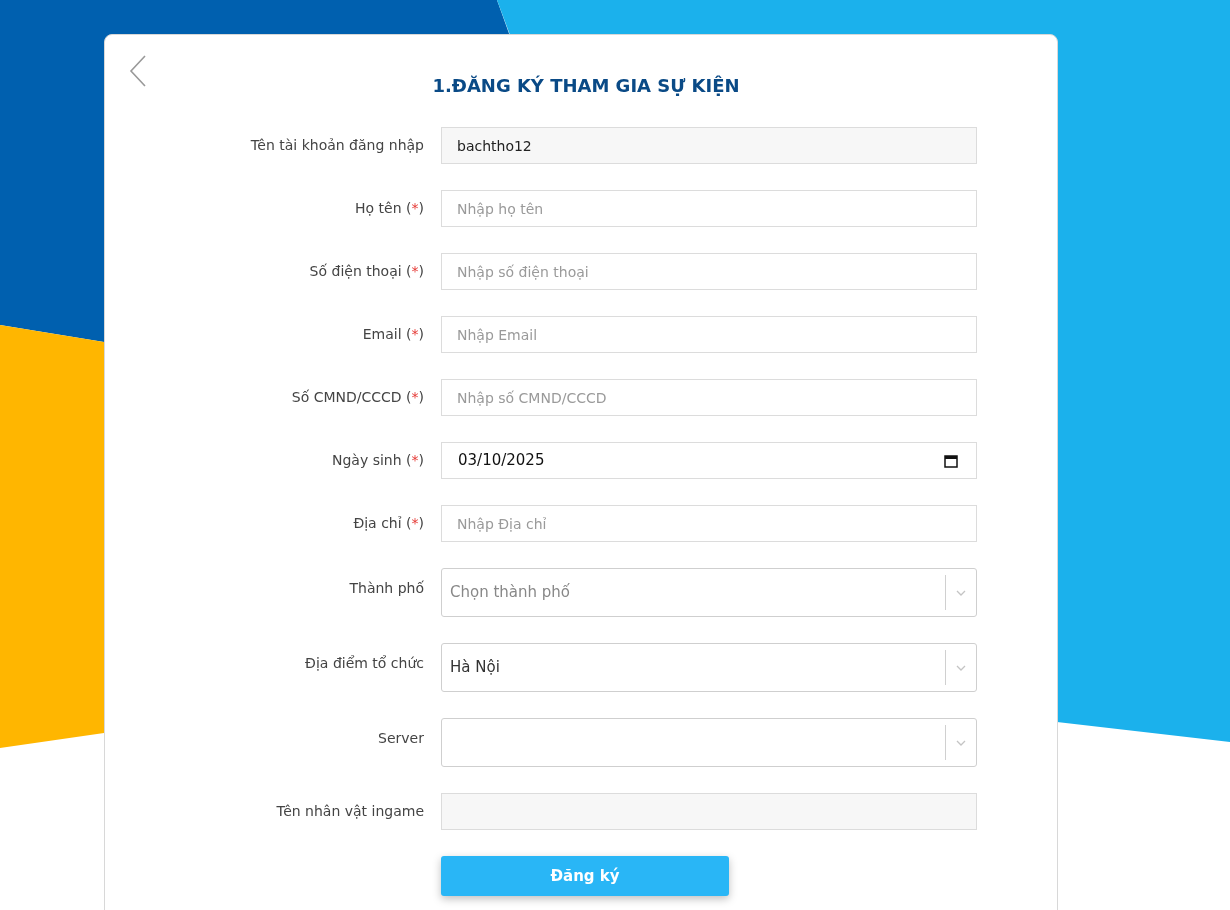 Image resolution: width=1230 pixels, height=910 pixels. Describe the element at coordinates (709, 208) in the screenshot. I see `input-field: Nhập họ tên` at that location.